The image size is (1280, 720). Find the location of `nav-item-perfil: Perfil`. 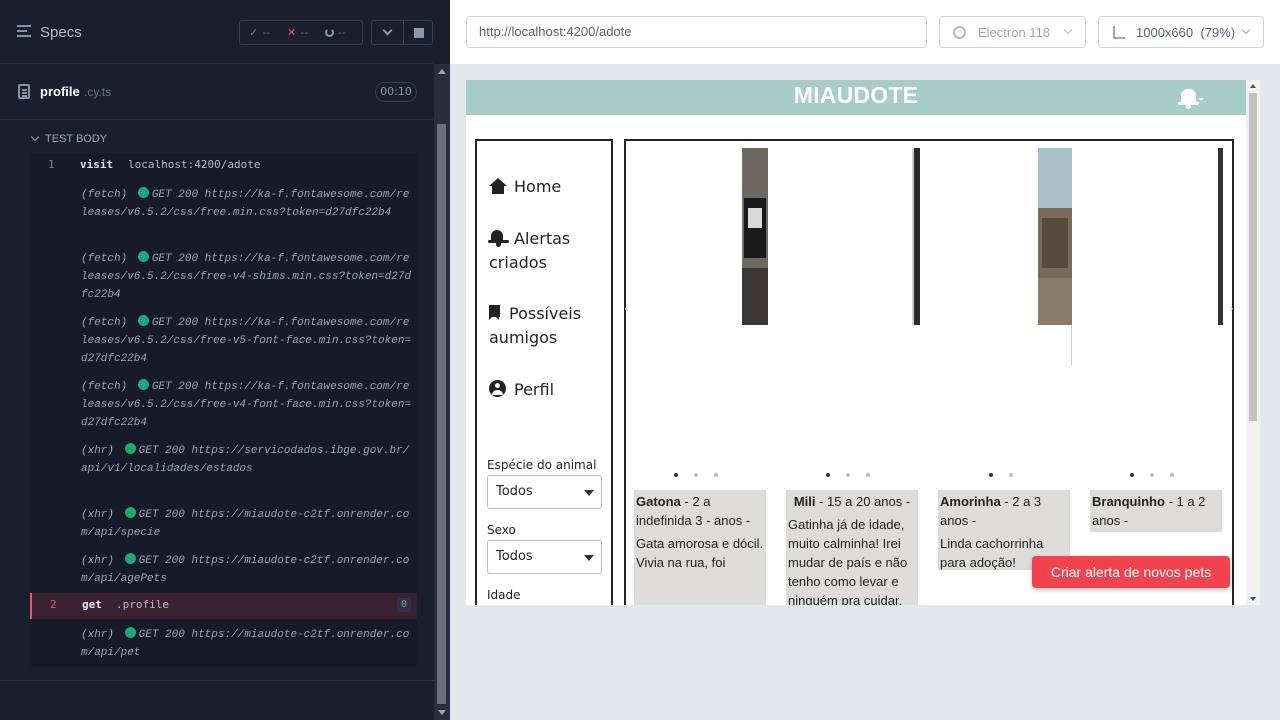

nav-item-perfil: Perfil is located at coordinates (548, 390).